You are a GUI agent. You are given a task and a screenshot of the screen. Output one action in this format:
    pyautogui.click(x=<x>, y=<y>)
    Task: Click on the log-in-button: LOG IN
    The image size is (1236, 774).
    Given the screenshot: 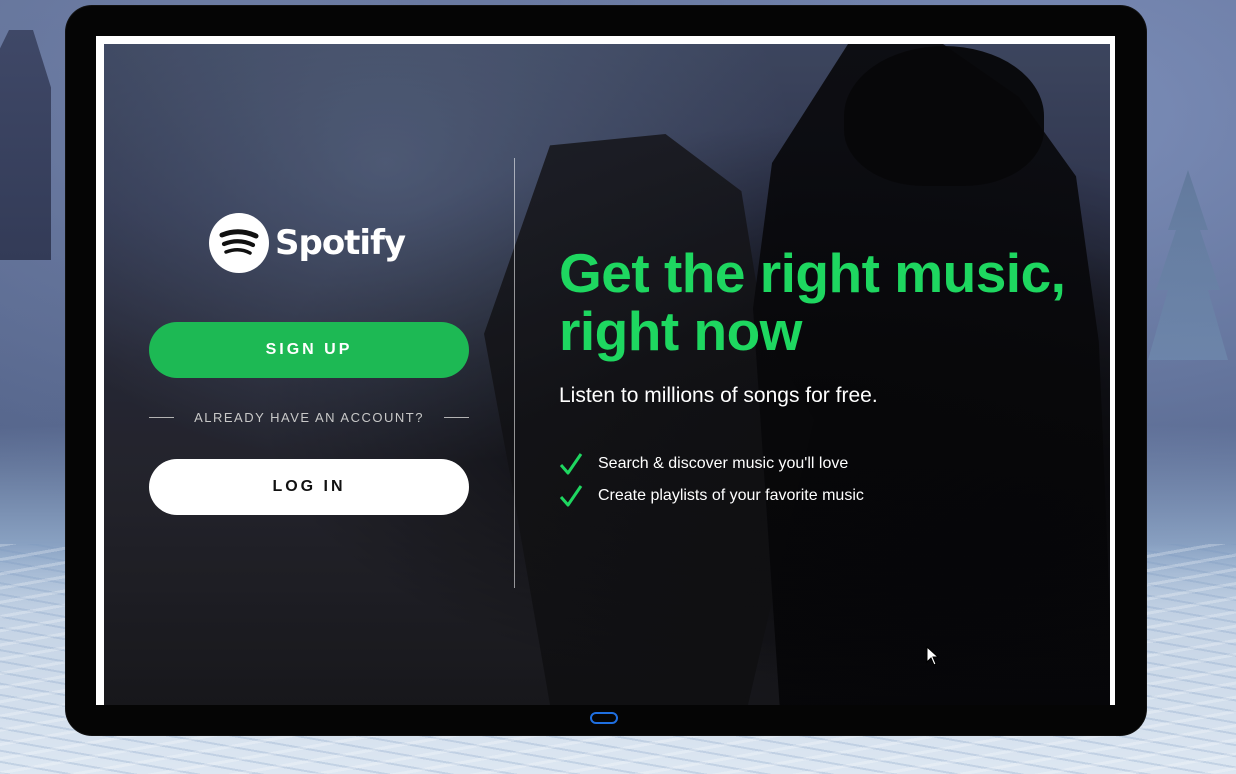 What is the action you would take?
    pyautogui.click(x=309, y=487)
    